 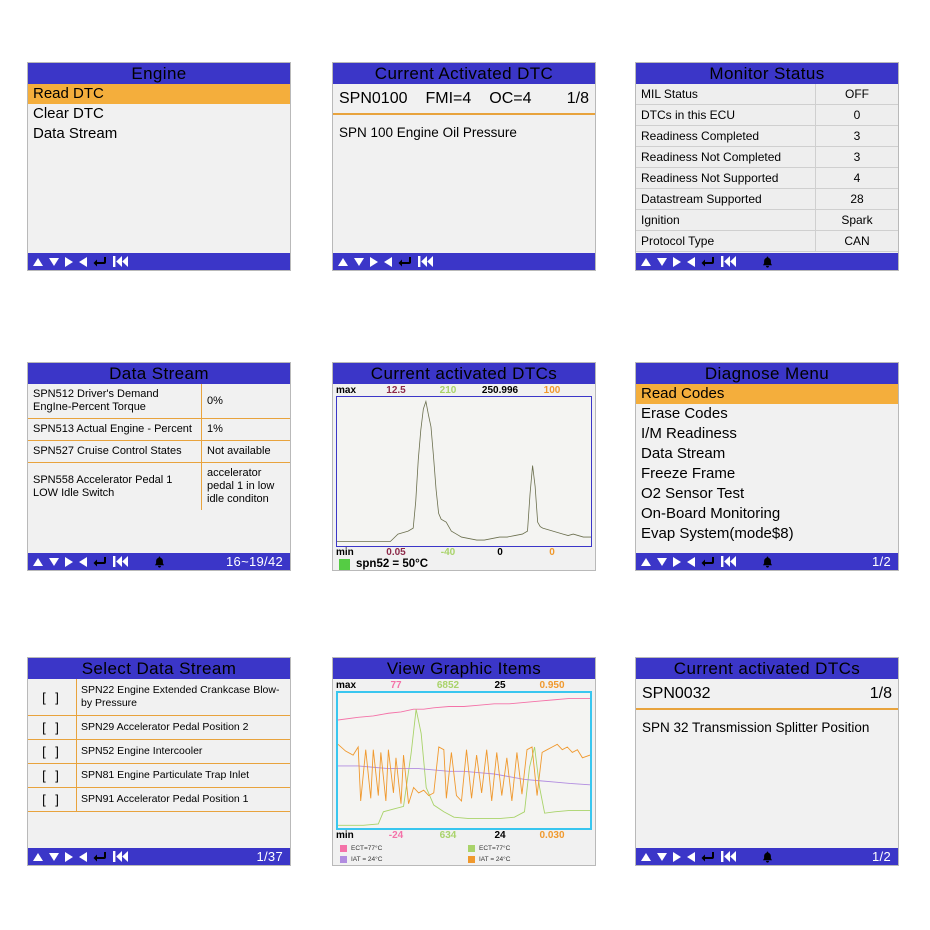 What do you see at coordinates (159, 166) in the screenshot?
I see `panel-engine: Engine Read DTC Clear DTC Data Stream` at bounding box center [159, 166].